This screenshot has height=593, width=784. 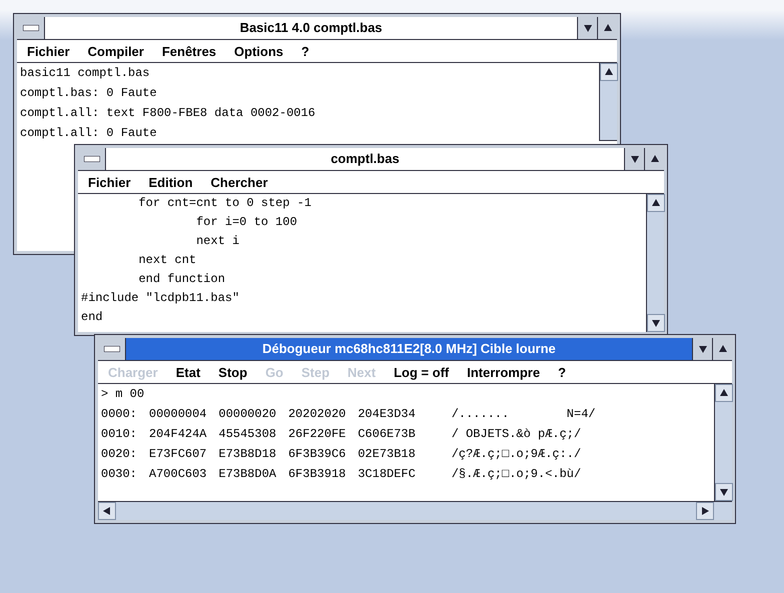 What do you see at coordinates (119, 474) in the screenshot?
I see `memory-address: 0030:` at bounding box center [119, 474].